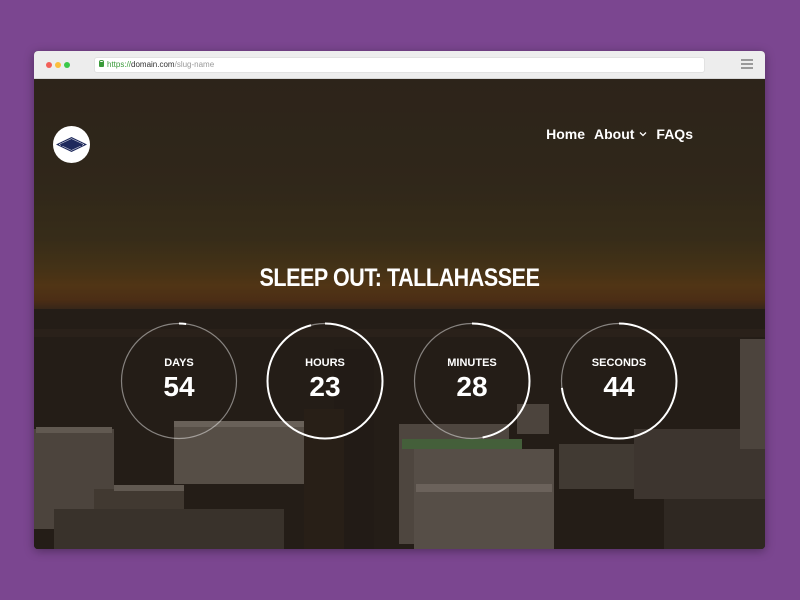  I want to click on nav-faqs-label: FAQs, so click(674, 134).